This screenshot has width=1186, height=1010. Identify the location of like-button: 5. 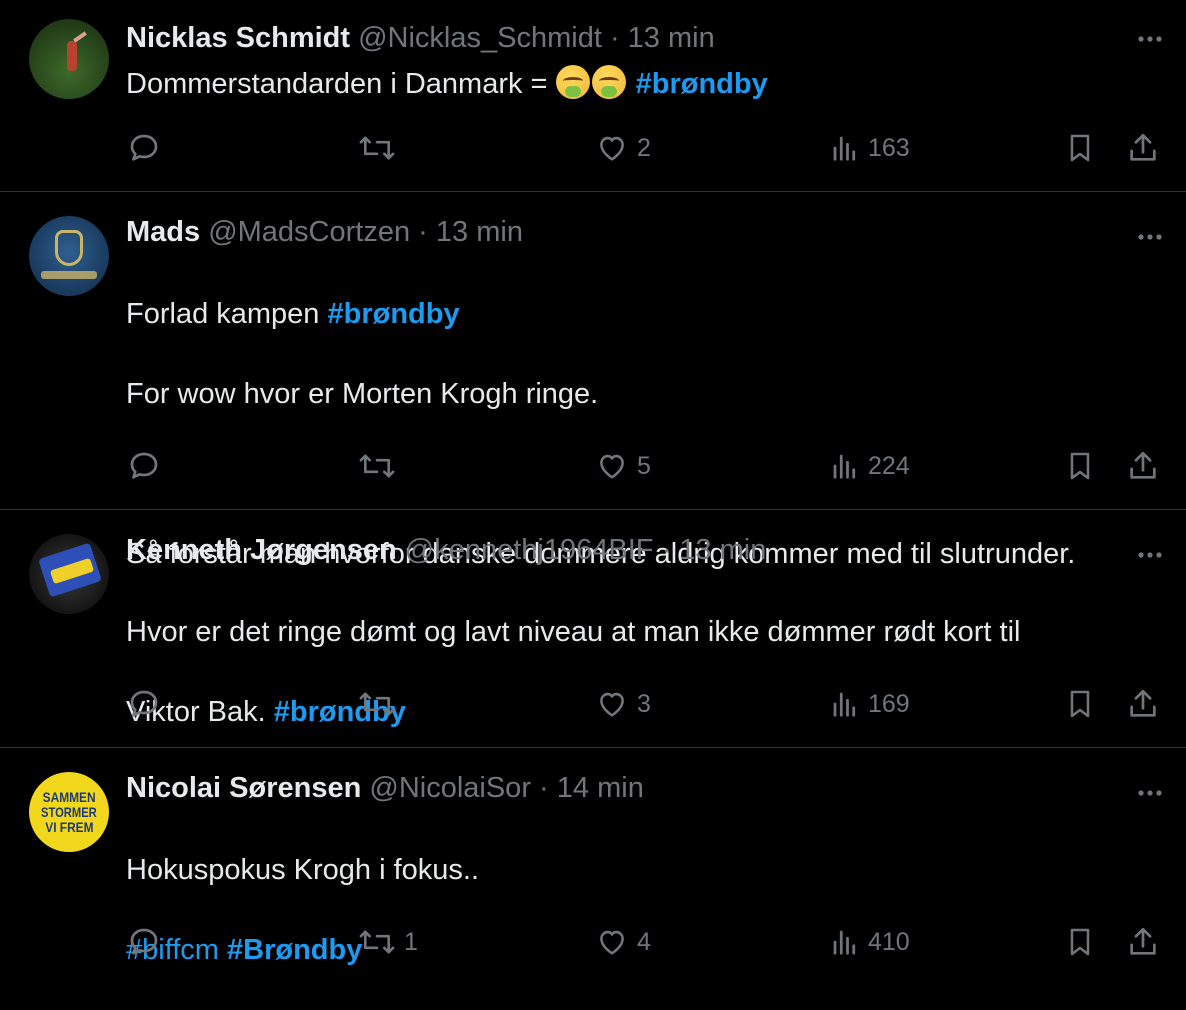
(623, 466).